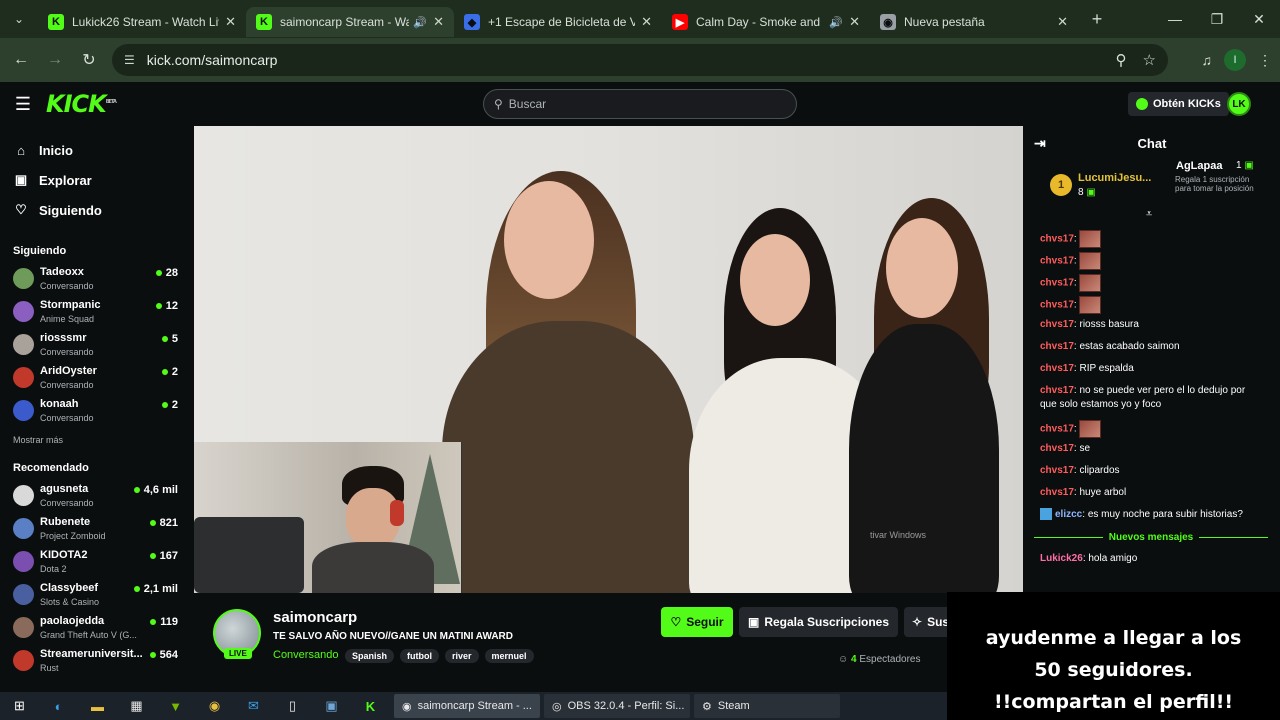 The image size is (1280, 720). Describe the element at coordinates (350, 22) in the screenshot. I see `browser-tab: Ksaimoncarp Stream - Wa 🔊 ✕` at that location.